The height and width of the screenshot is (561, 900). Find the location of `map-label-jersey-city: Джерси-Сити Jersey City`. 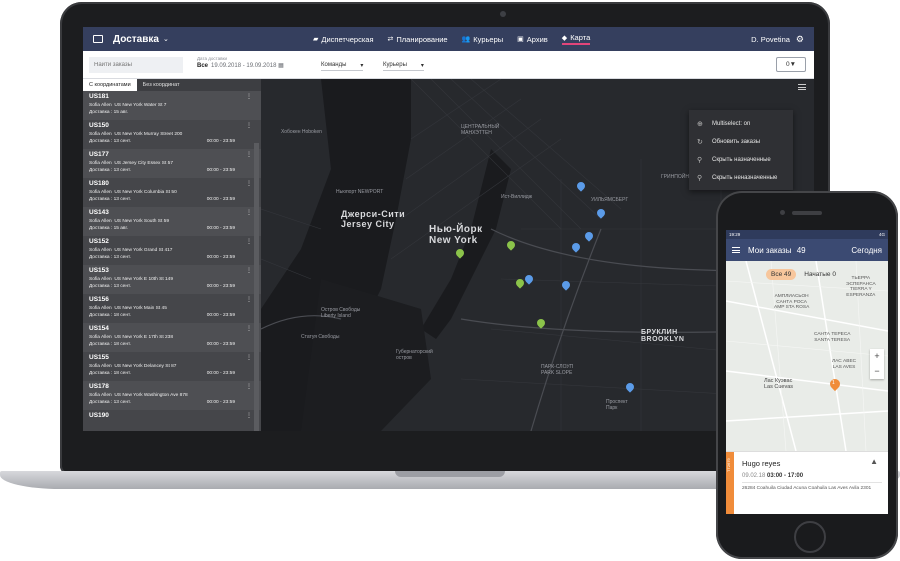

map-label-jersey-city: Джерси-Сити Jersey City is located at coordinates (373, 219).